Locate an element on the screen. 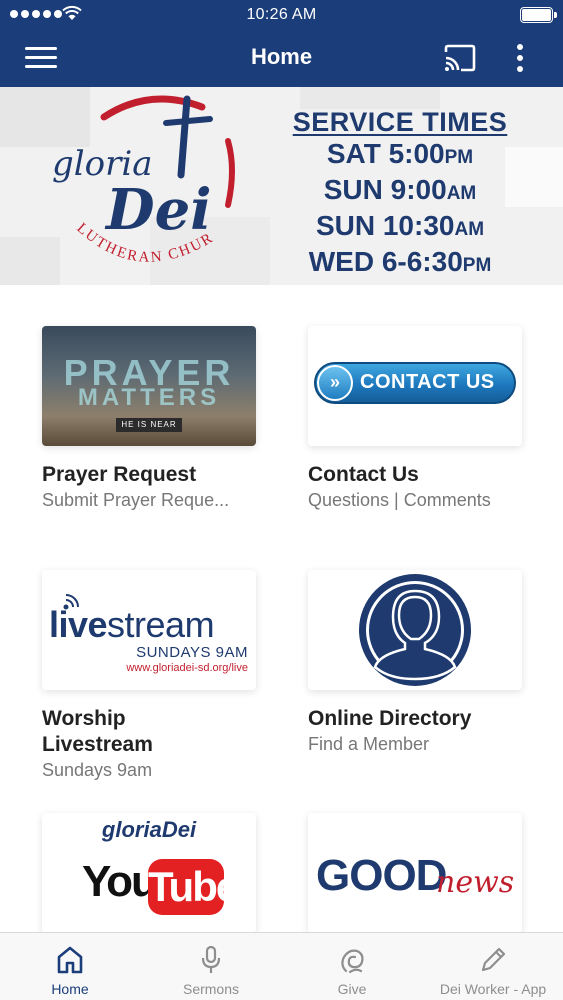  card-subtitle: Find a Member is located at coordinates (369, 744).